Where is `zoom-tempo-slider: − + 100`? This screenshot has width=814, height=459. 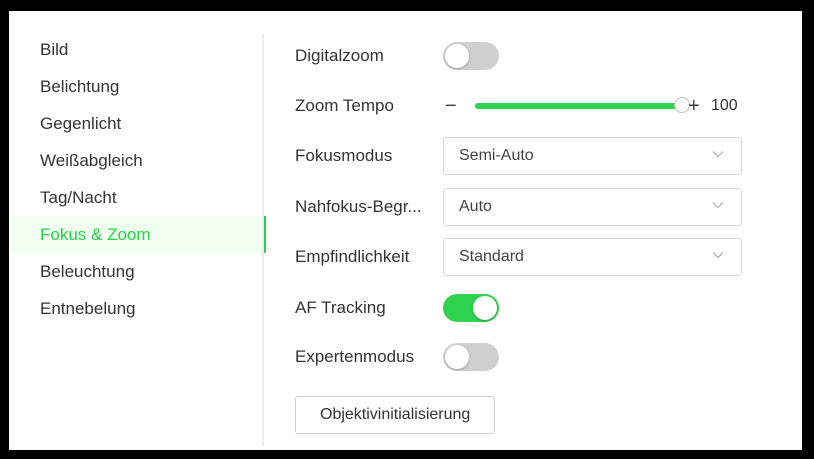 zoom-tempo-slider: − + 100 is located at coordinates (603, 106).